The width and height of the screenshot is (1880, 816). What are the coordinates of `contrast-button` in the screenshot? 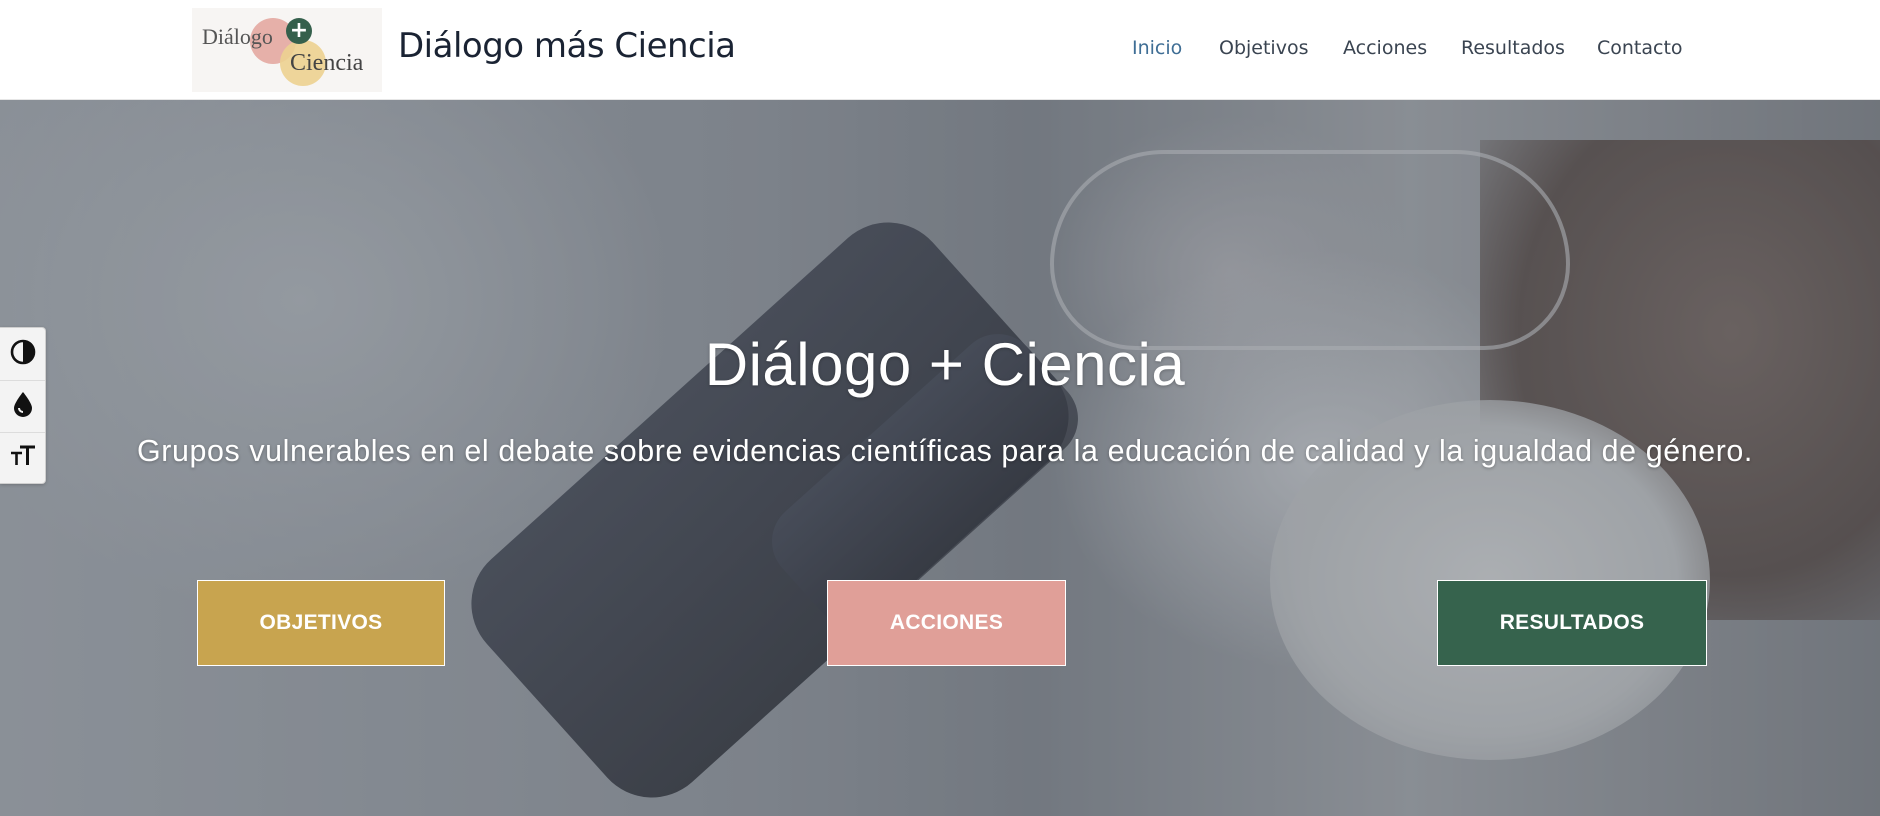 It's located at (22, 354).